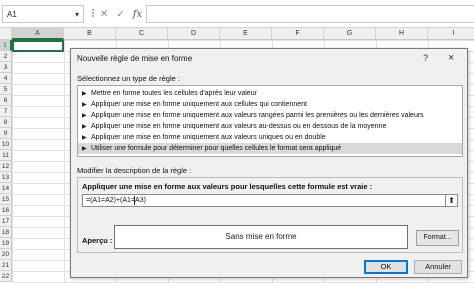 The width and height of the screenshot is (474, 283). I want to click on row-header-21: 21, so click(6, 265).